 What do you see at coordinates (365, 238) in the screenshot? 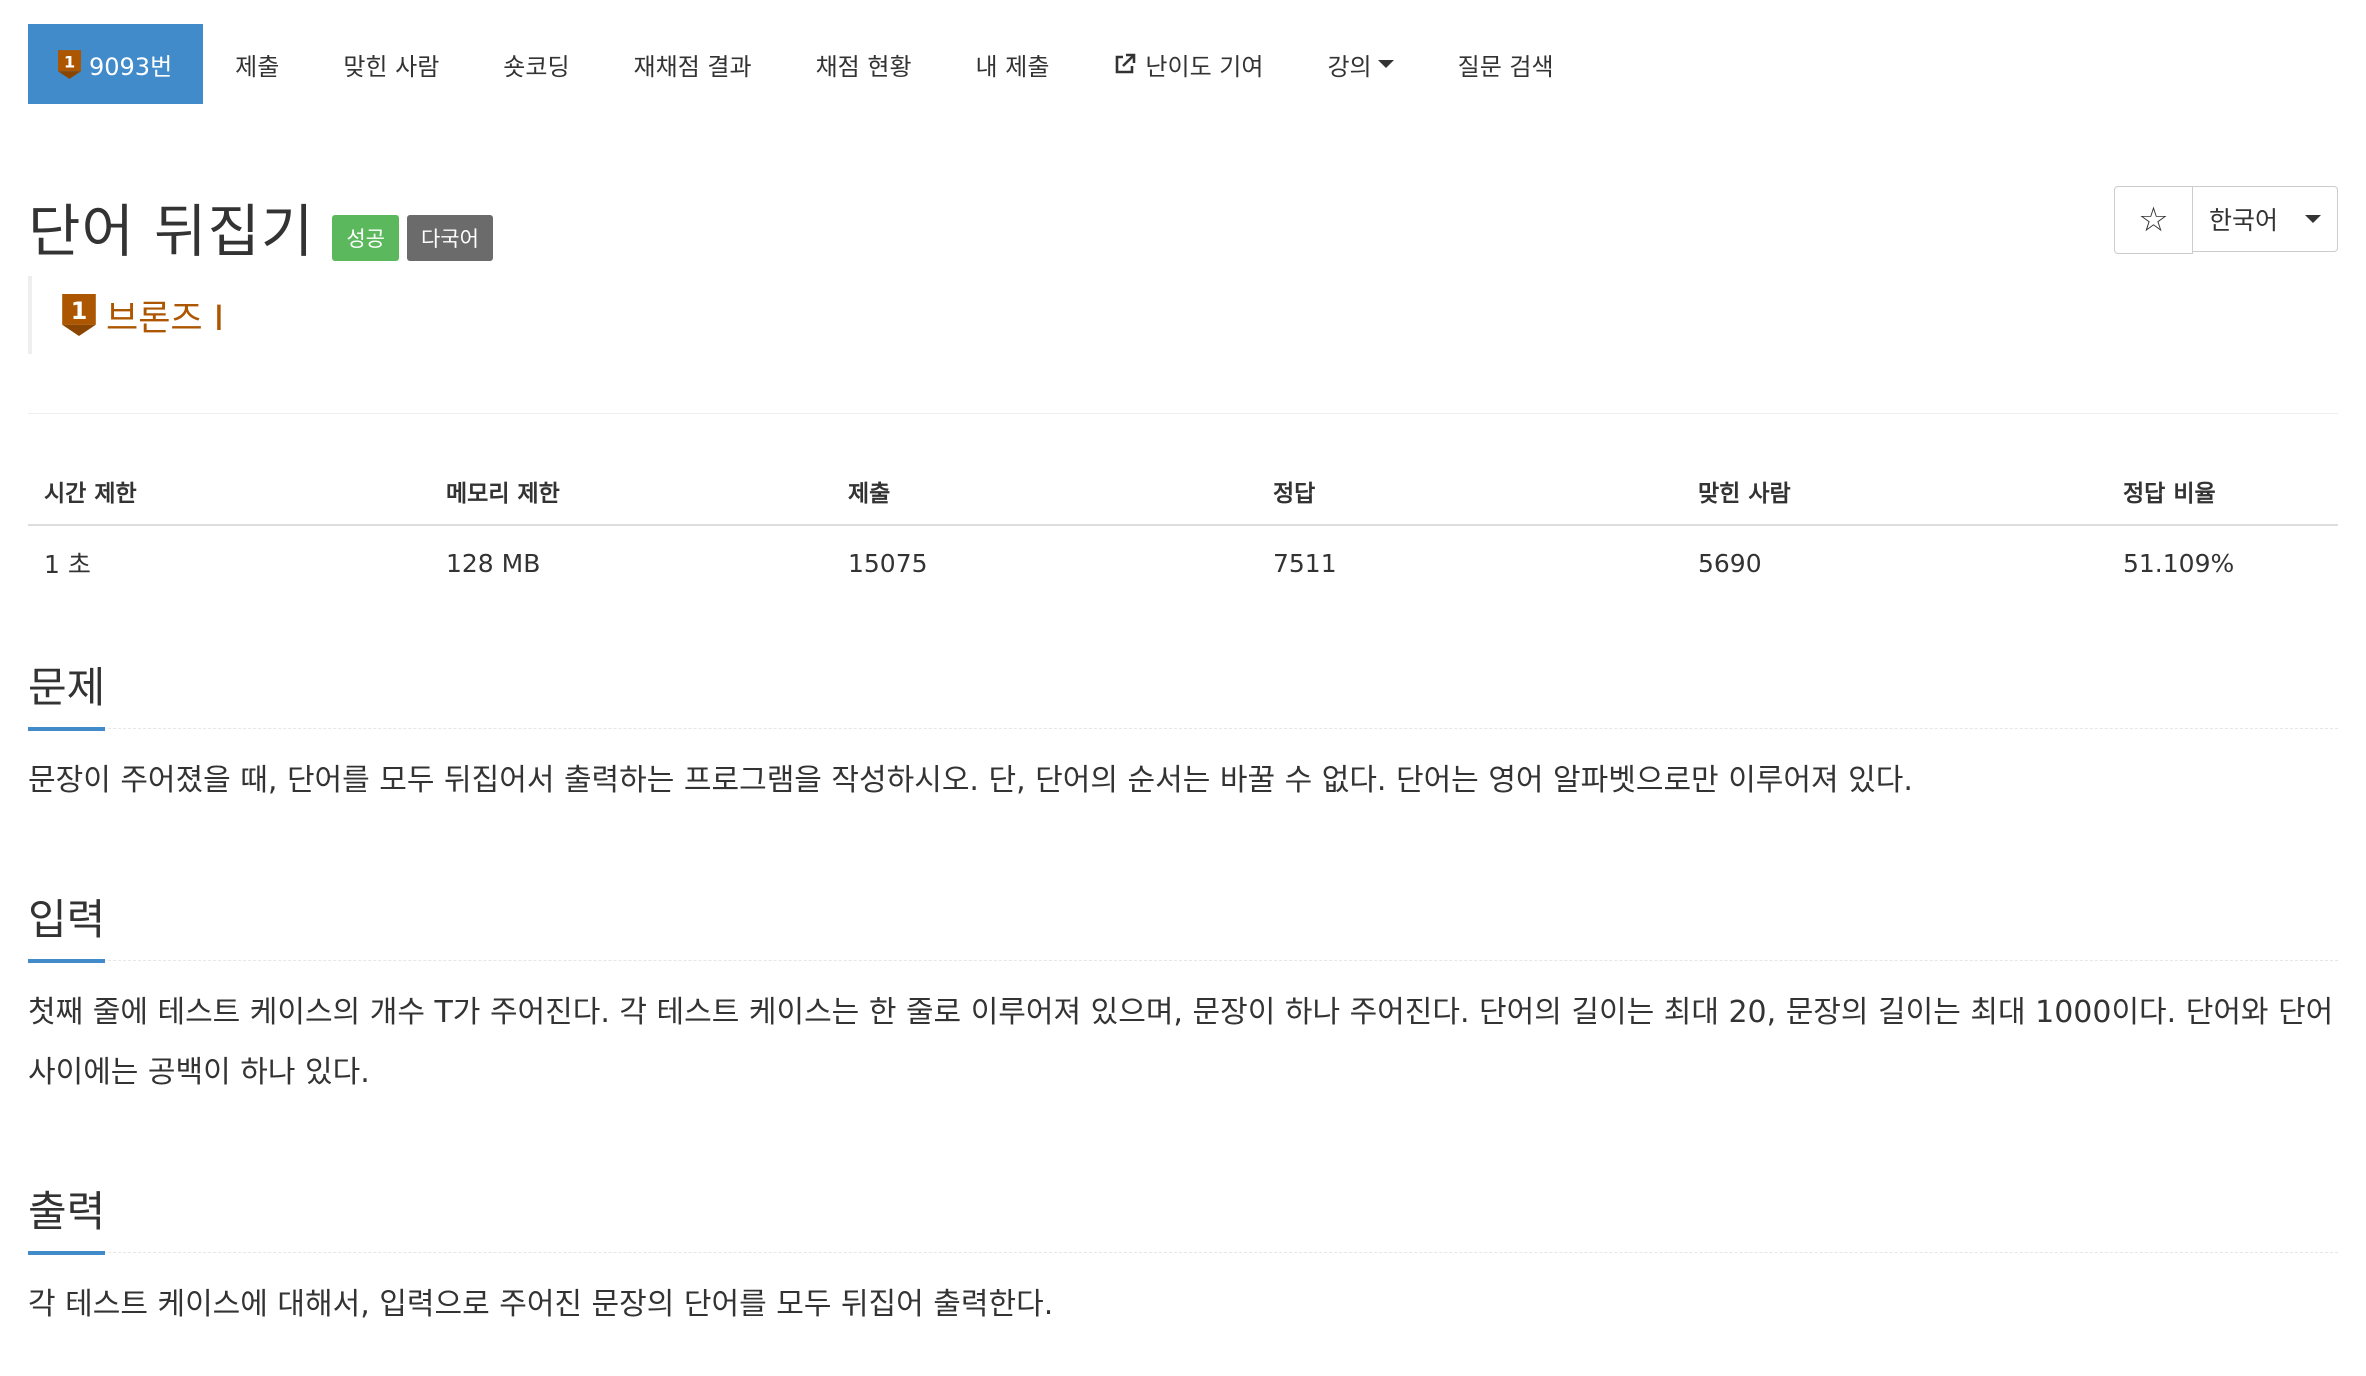
I see `solved-badge: 성공` at bounding box center [365, 238].